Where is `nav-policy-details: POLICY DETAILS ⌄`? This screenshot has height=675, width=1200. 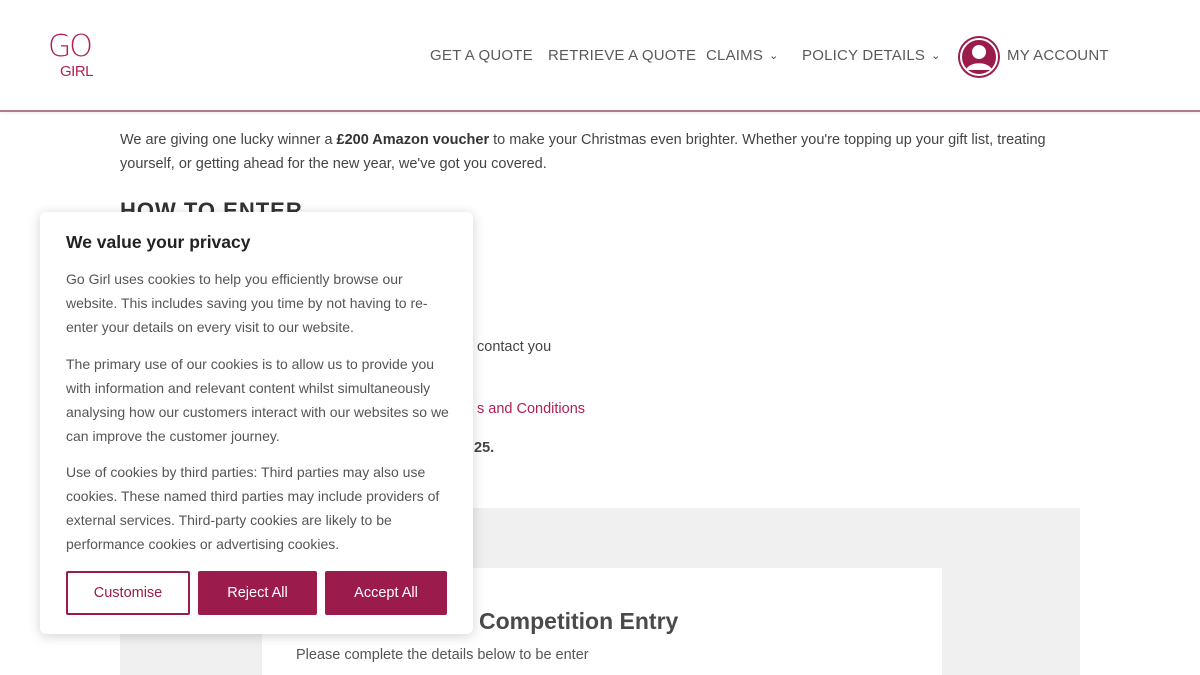
nav-policy-details: POLICY DETAILS ⌄ is located at coordinates (871, 55).